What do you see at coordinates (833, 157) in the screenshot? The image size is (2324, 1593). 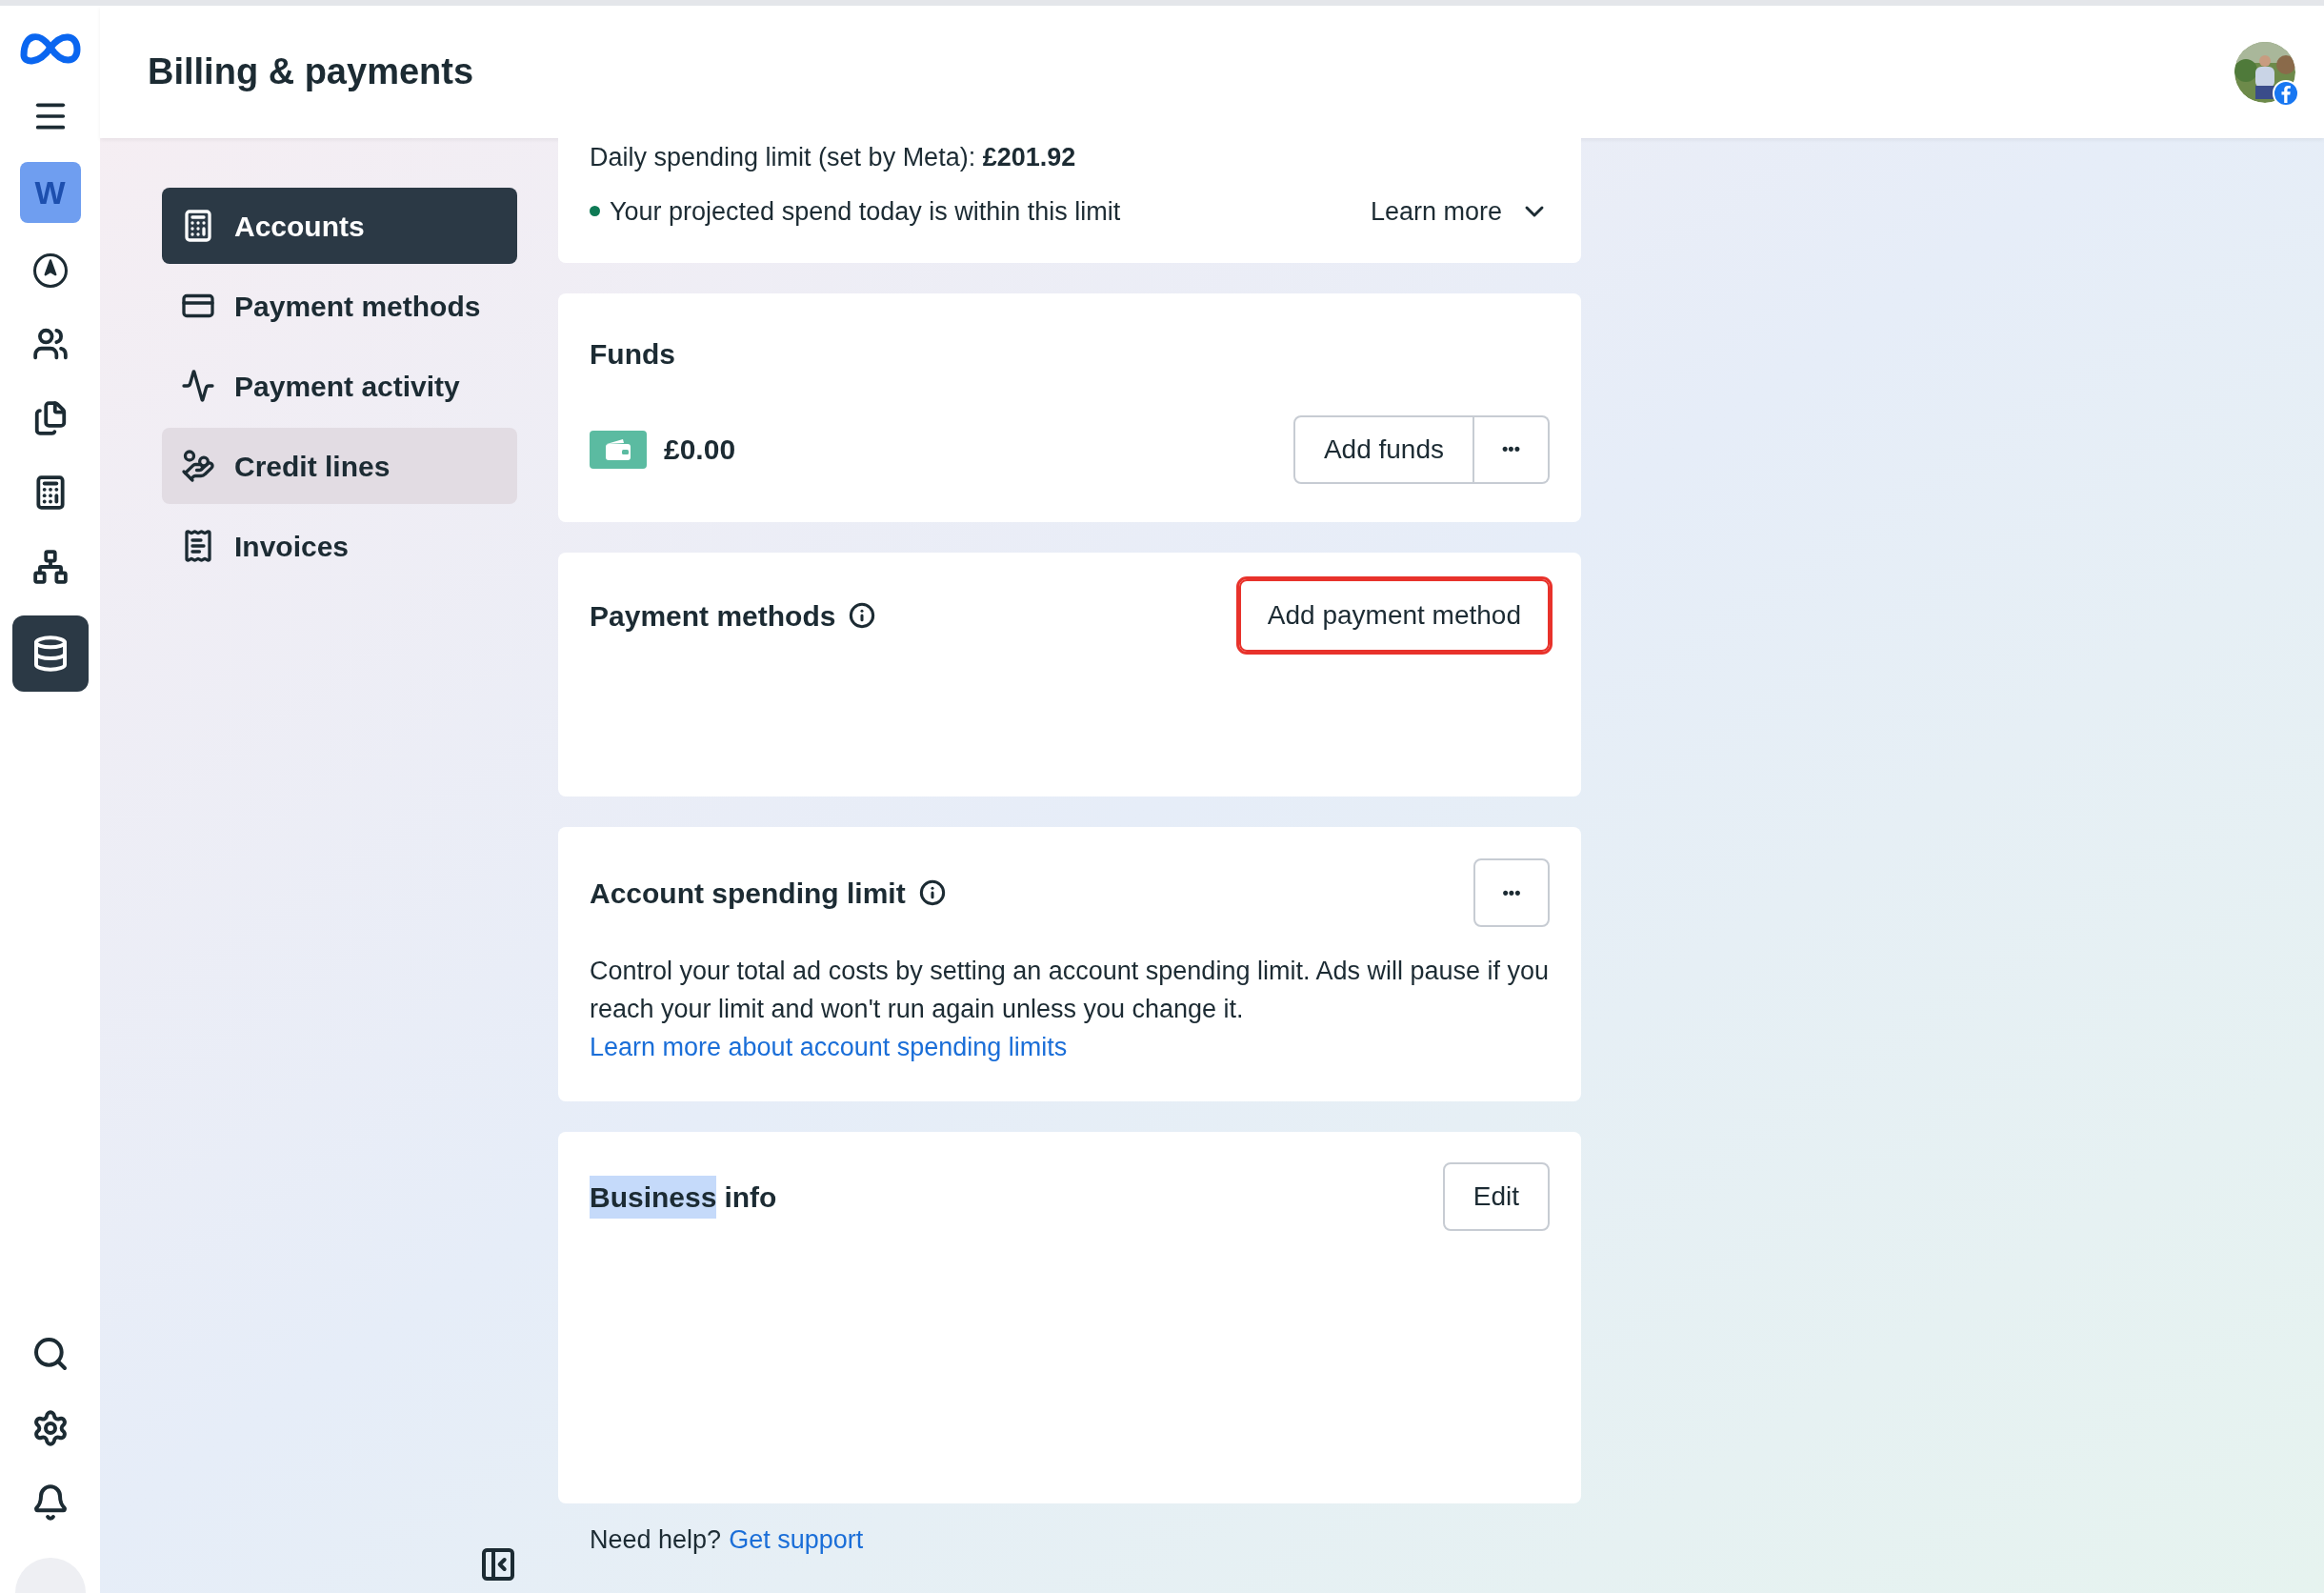 I see `daily-limit-text: Daily spending limit (set by Meta): £201.92` at bounding box center [833, 157].